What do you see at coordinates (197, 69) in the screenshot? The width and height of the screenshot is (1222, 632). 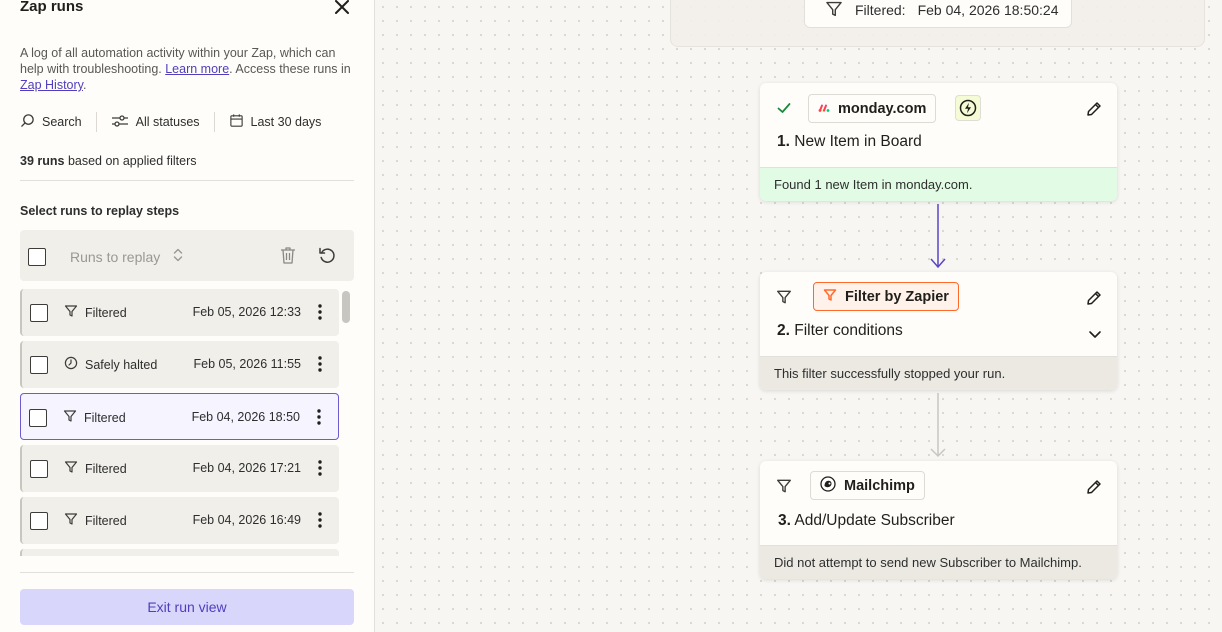 I see `learn-more-link: Learn more` at bounding box center [197, 69].